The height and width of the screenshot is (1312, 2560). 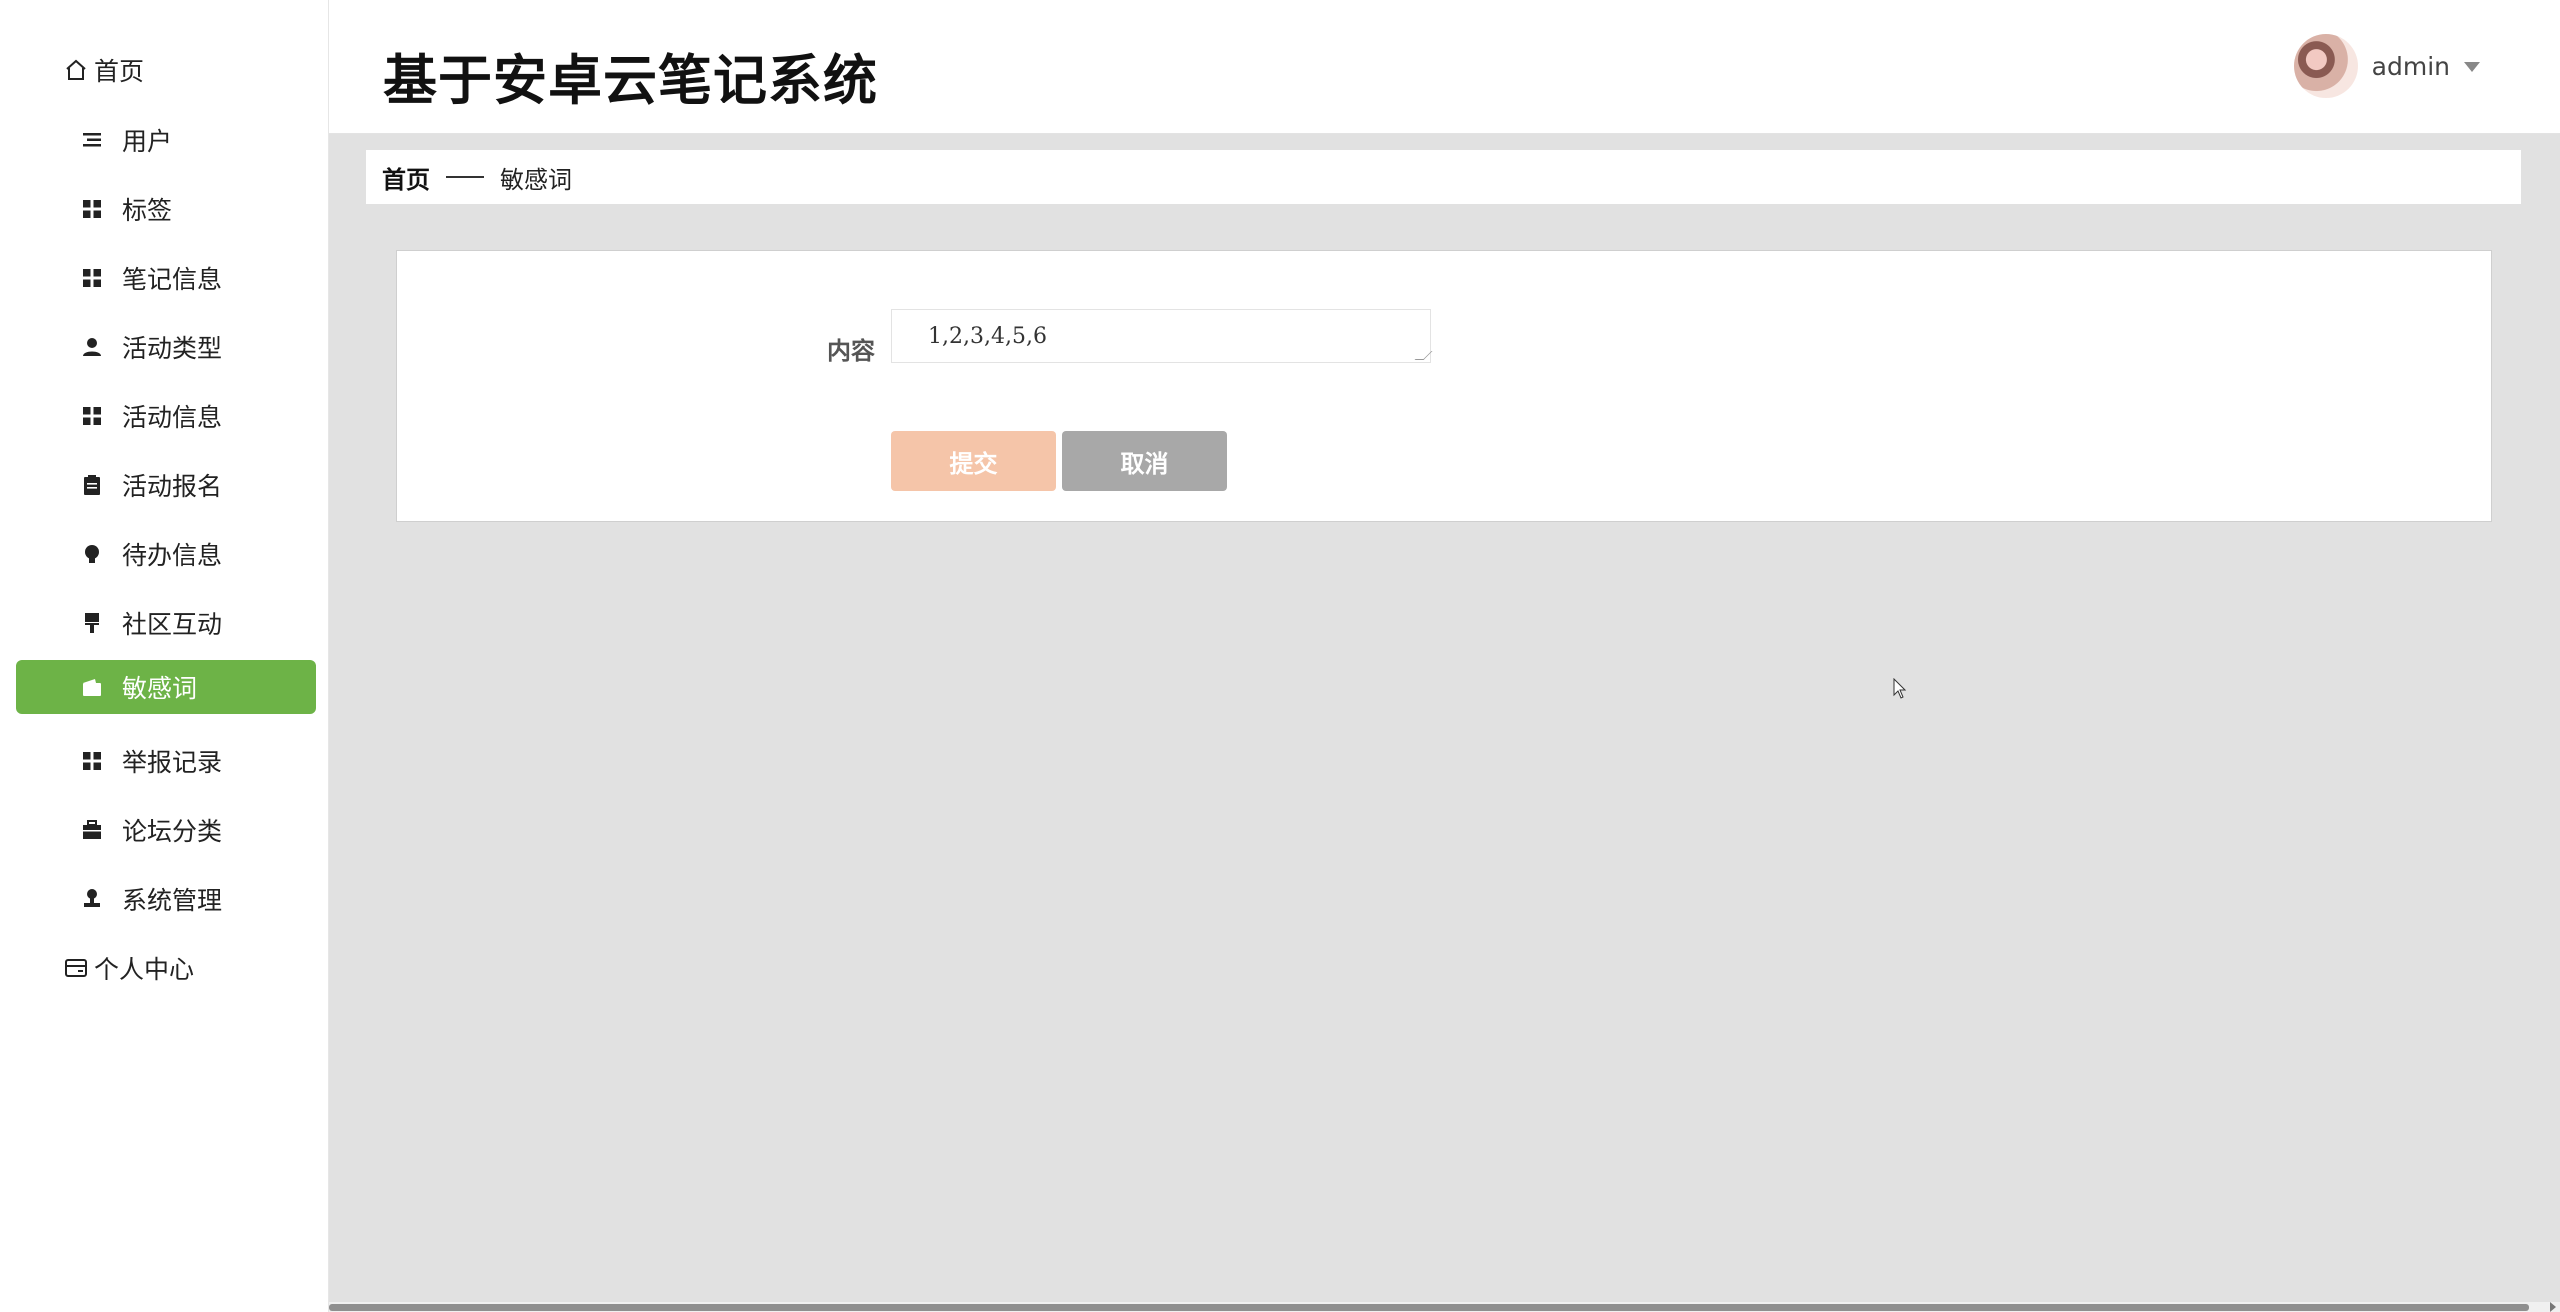 I want to click on user-icon, so click(x=92, y=347).